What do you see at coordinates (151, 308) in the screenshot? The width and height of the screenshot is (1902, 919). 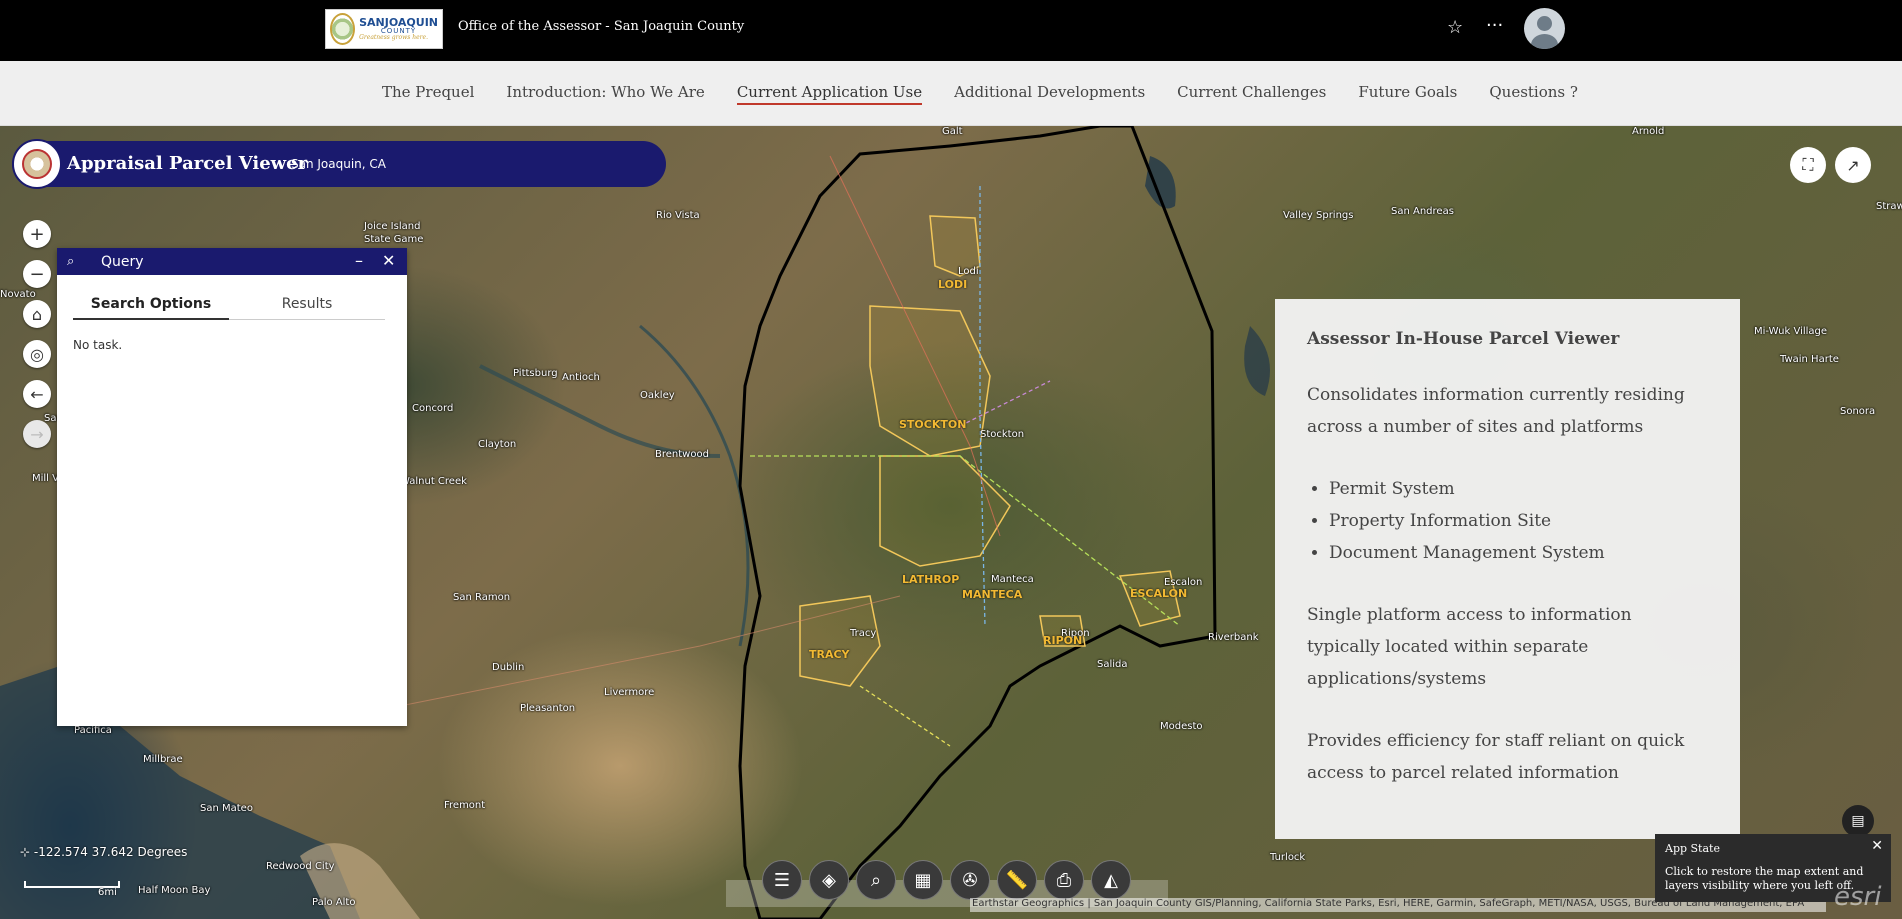 I see `tab-search-options: Search Options` at bounding box center [151, 308].